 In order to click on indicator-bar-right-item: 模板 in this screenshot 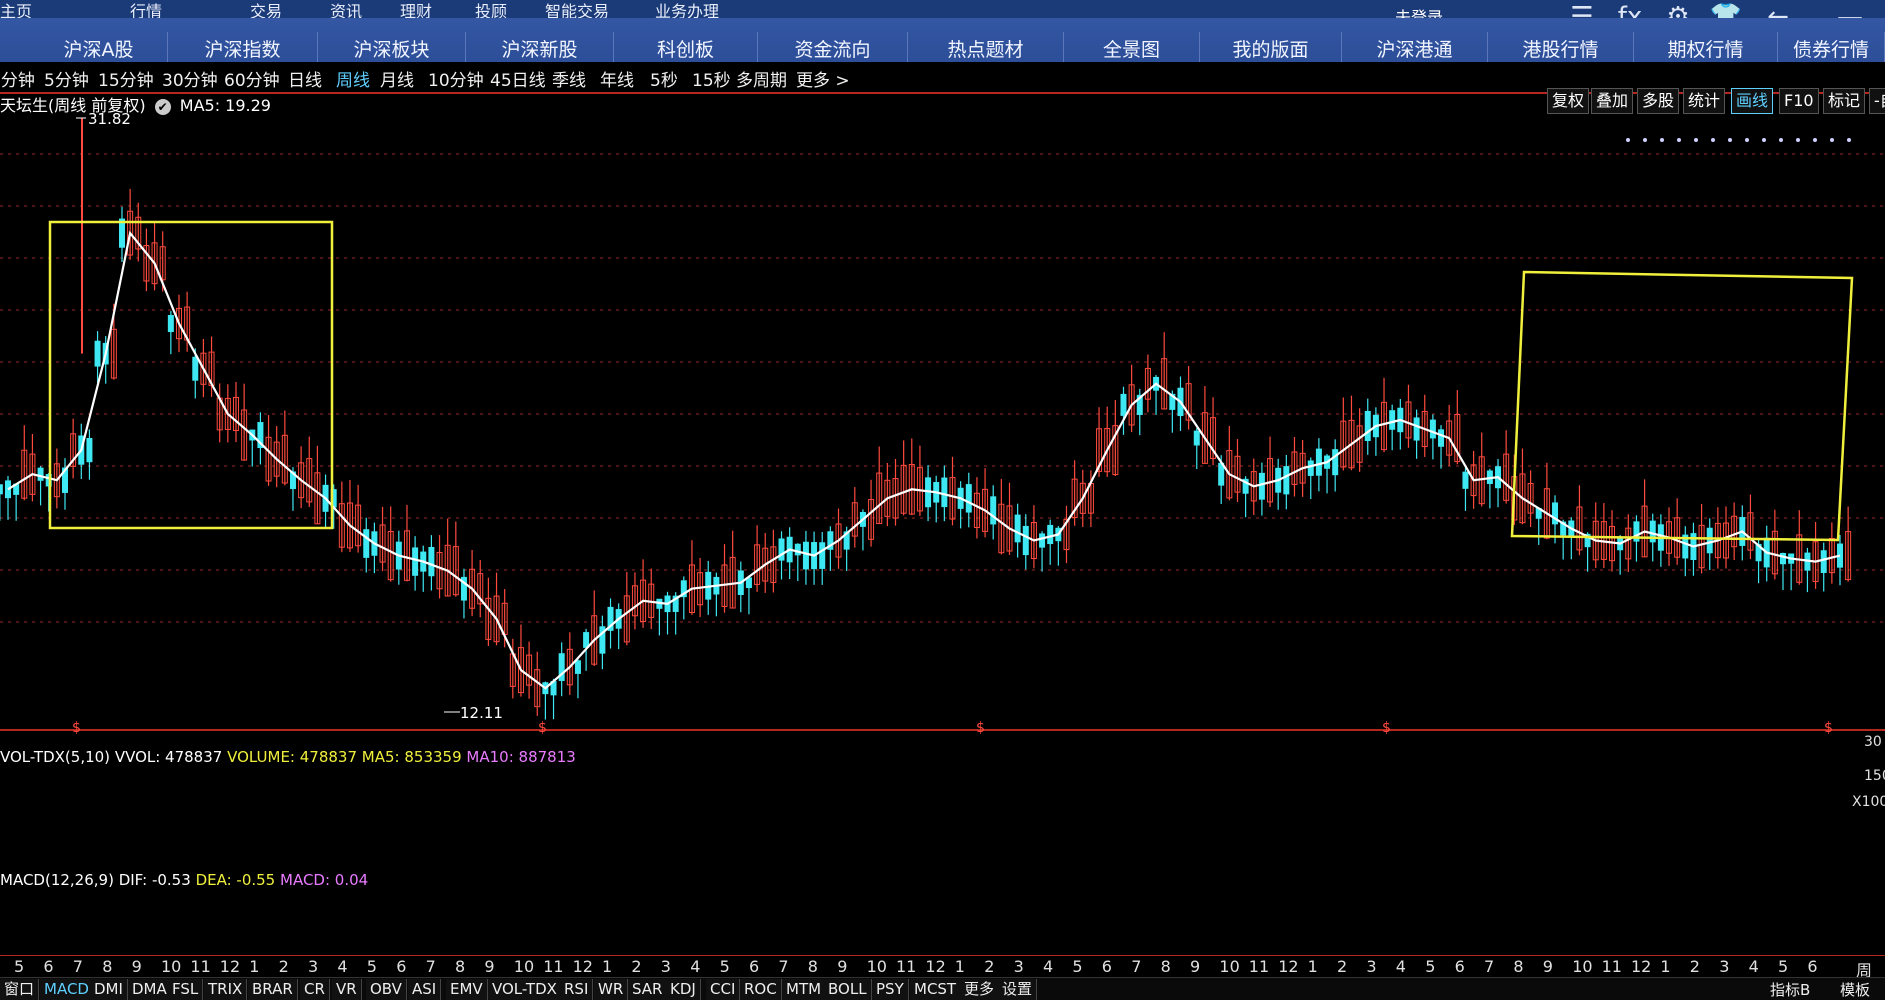, I will do `click(1855, 989)`.